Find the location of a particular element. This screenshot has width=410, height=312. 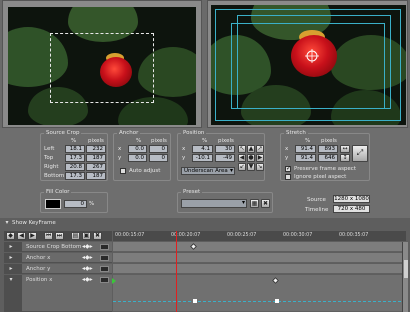

source-crop-title: Source Crop is located at coordinates (63, 133).